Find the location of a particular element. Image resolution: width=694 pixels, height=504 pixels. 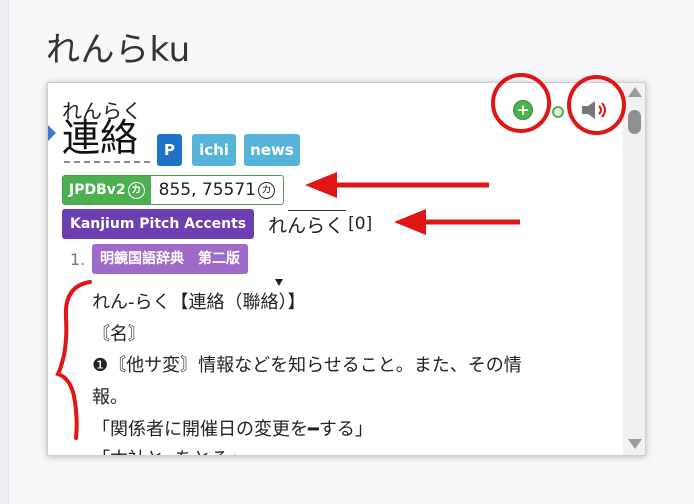

annotation-circle-audio is located at coordinates (596, 105).